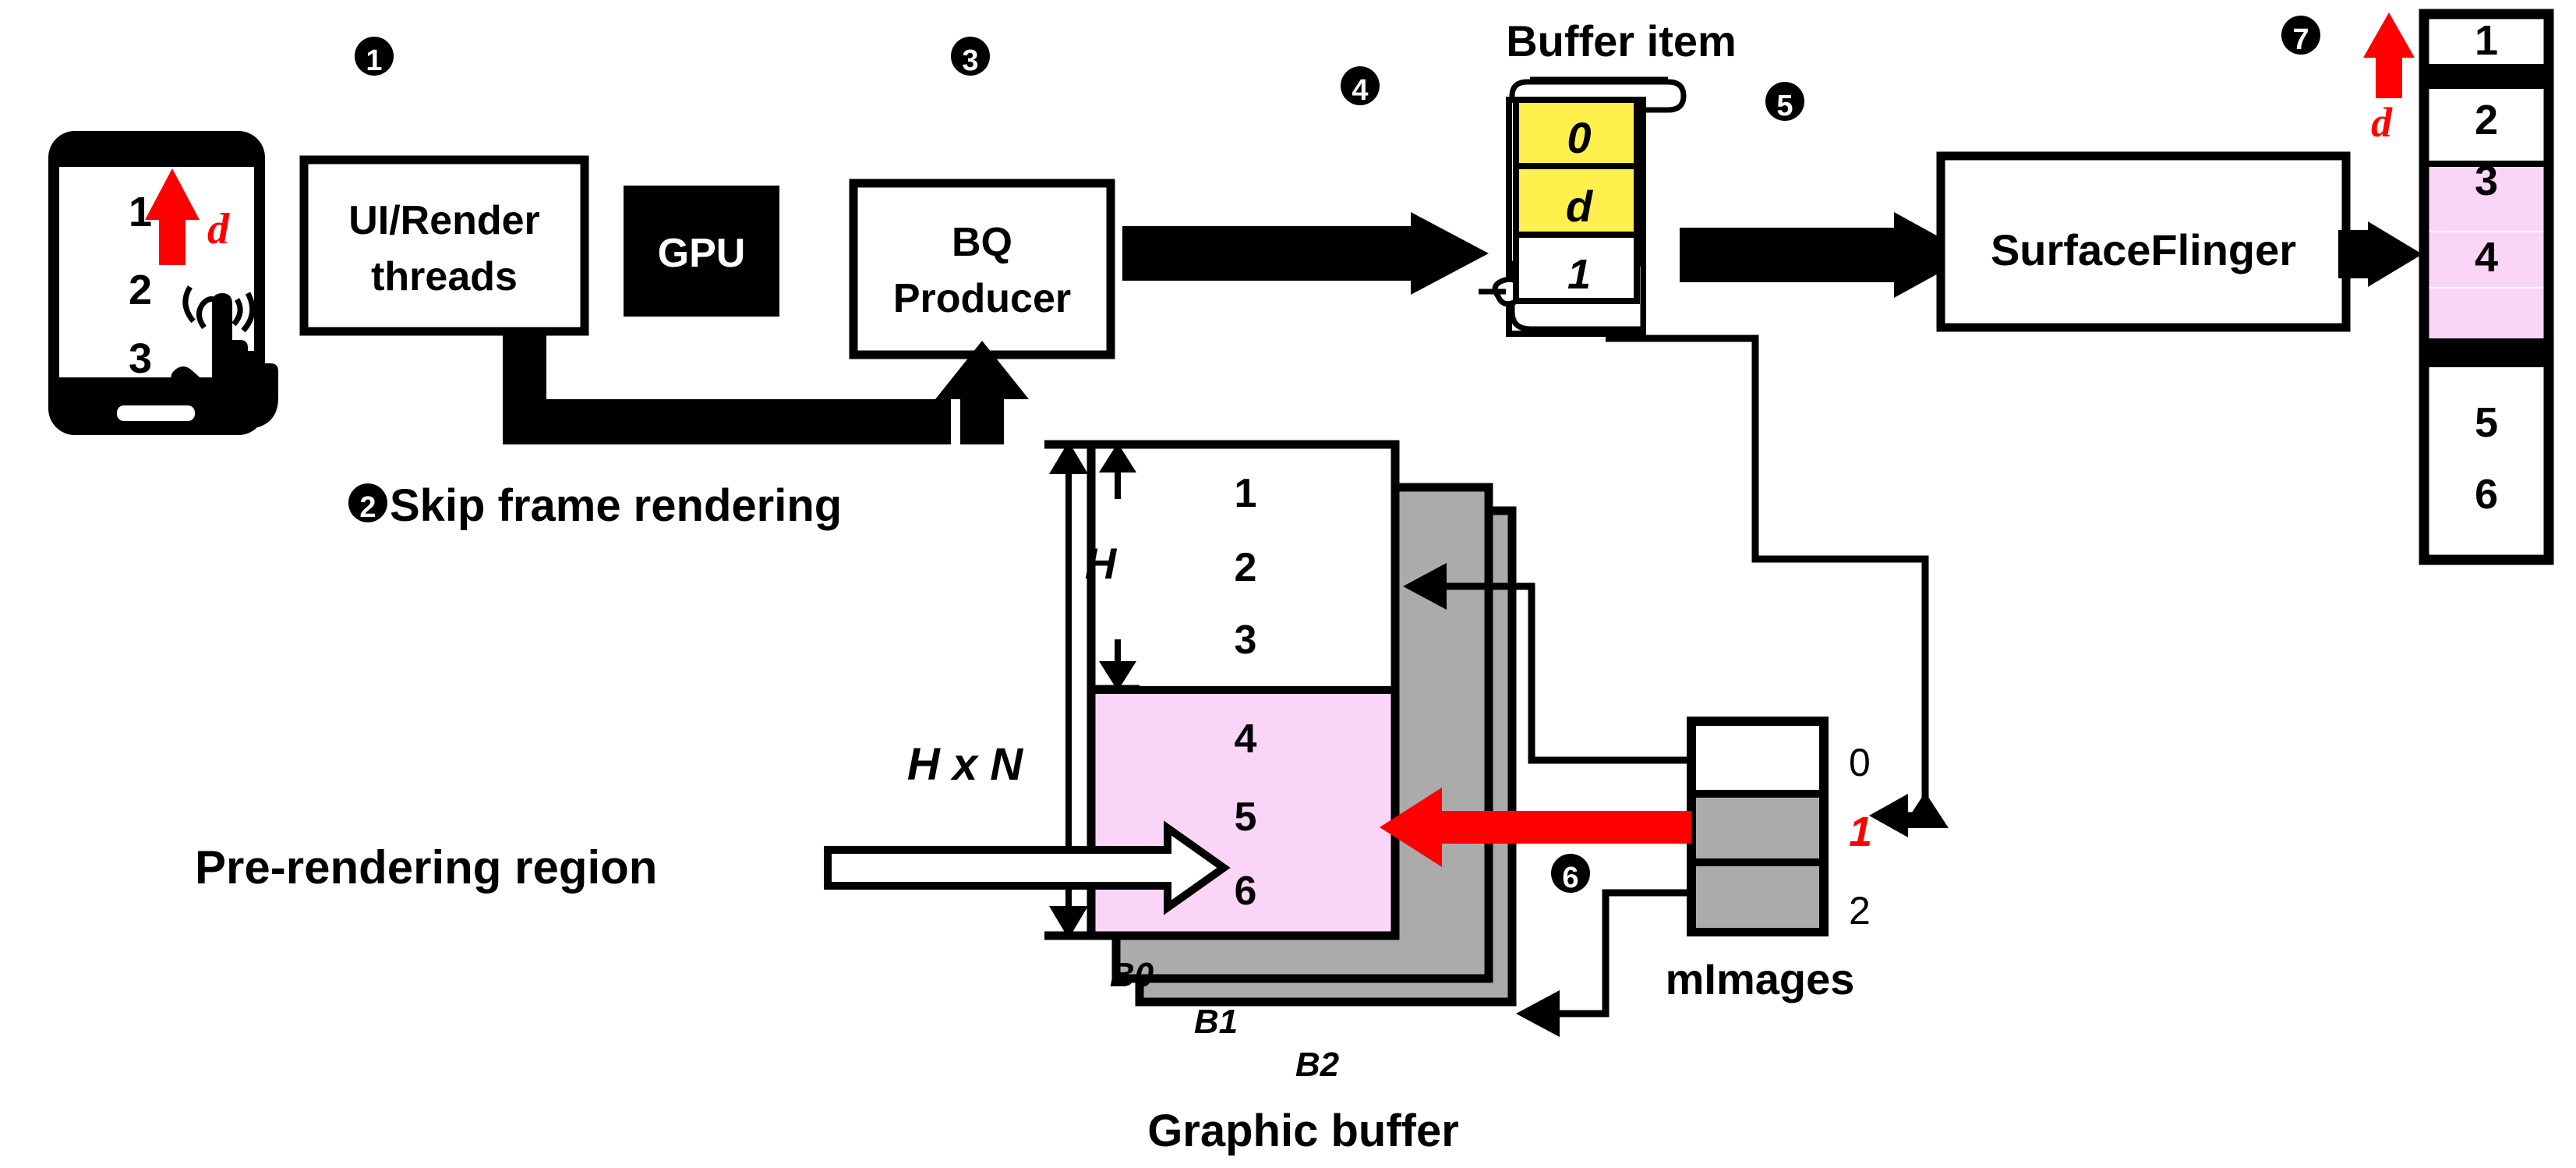  I want to click on mimages-title: mImages, so click(1760, 978).